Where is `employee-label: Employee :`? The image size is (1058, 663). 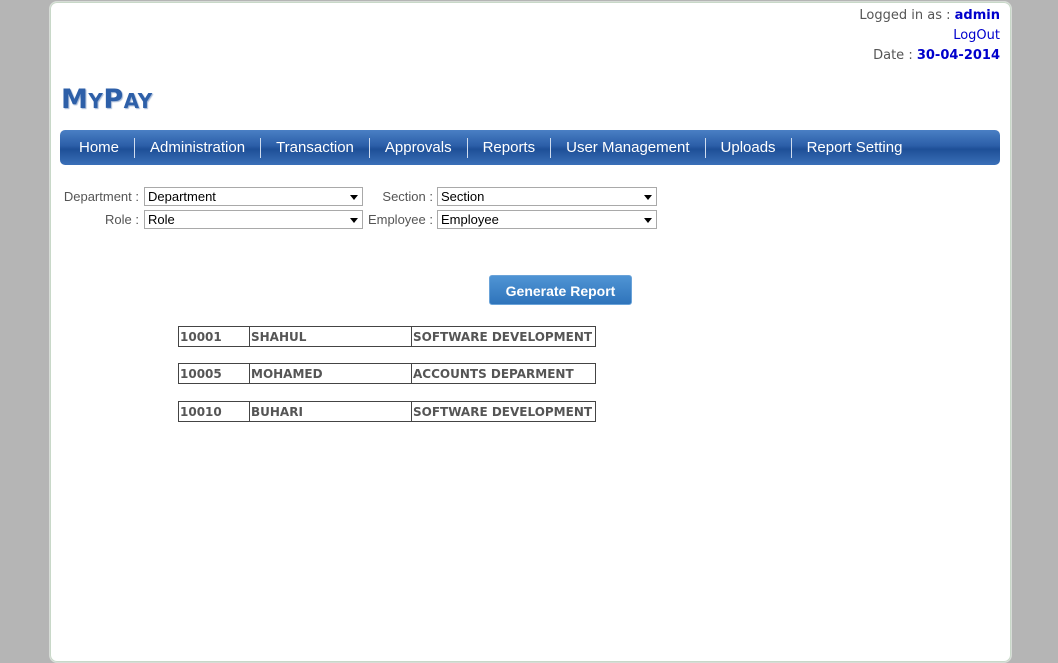 employee-label: Employee : is located at coordinates (400, 219).